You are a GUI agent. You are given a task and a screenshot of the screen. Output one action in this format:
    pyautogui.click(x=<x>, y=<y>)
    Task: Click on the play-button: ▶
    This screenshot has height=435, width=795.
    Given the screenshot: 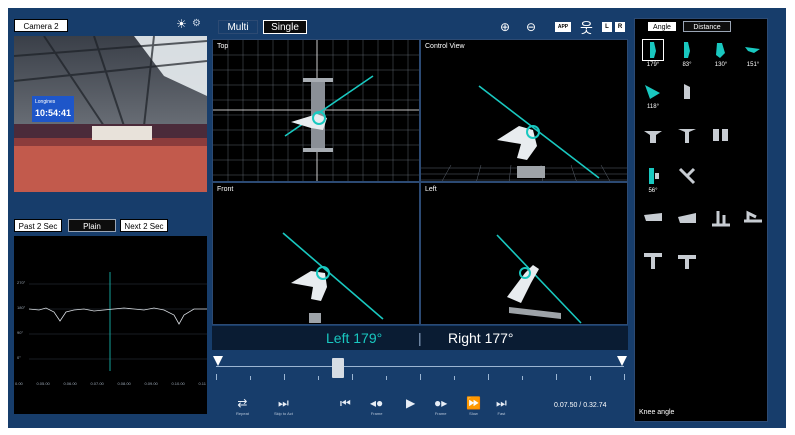 What is the action you would take?
    pyautogui.click(x=410, y=403)
    